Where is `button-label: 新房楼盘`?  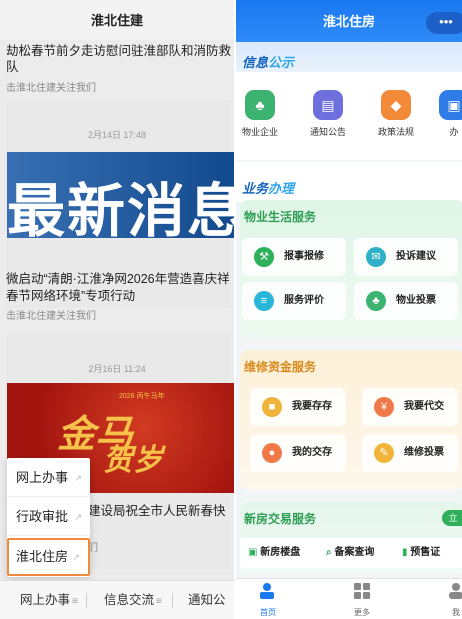
button-label: 新房楼盘 is located at coordinates (280, 552).